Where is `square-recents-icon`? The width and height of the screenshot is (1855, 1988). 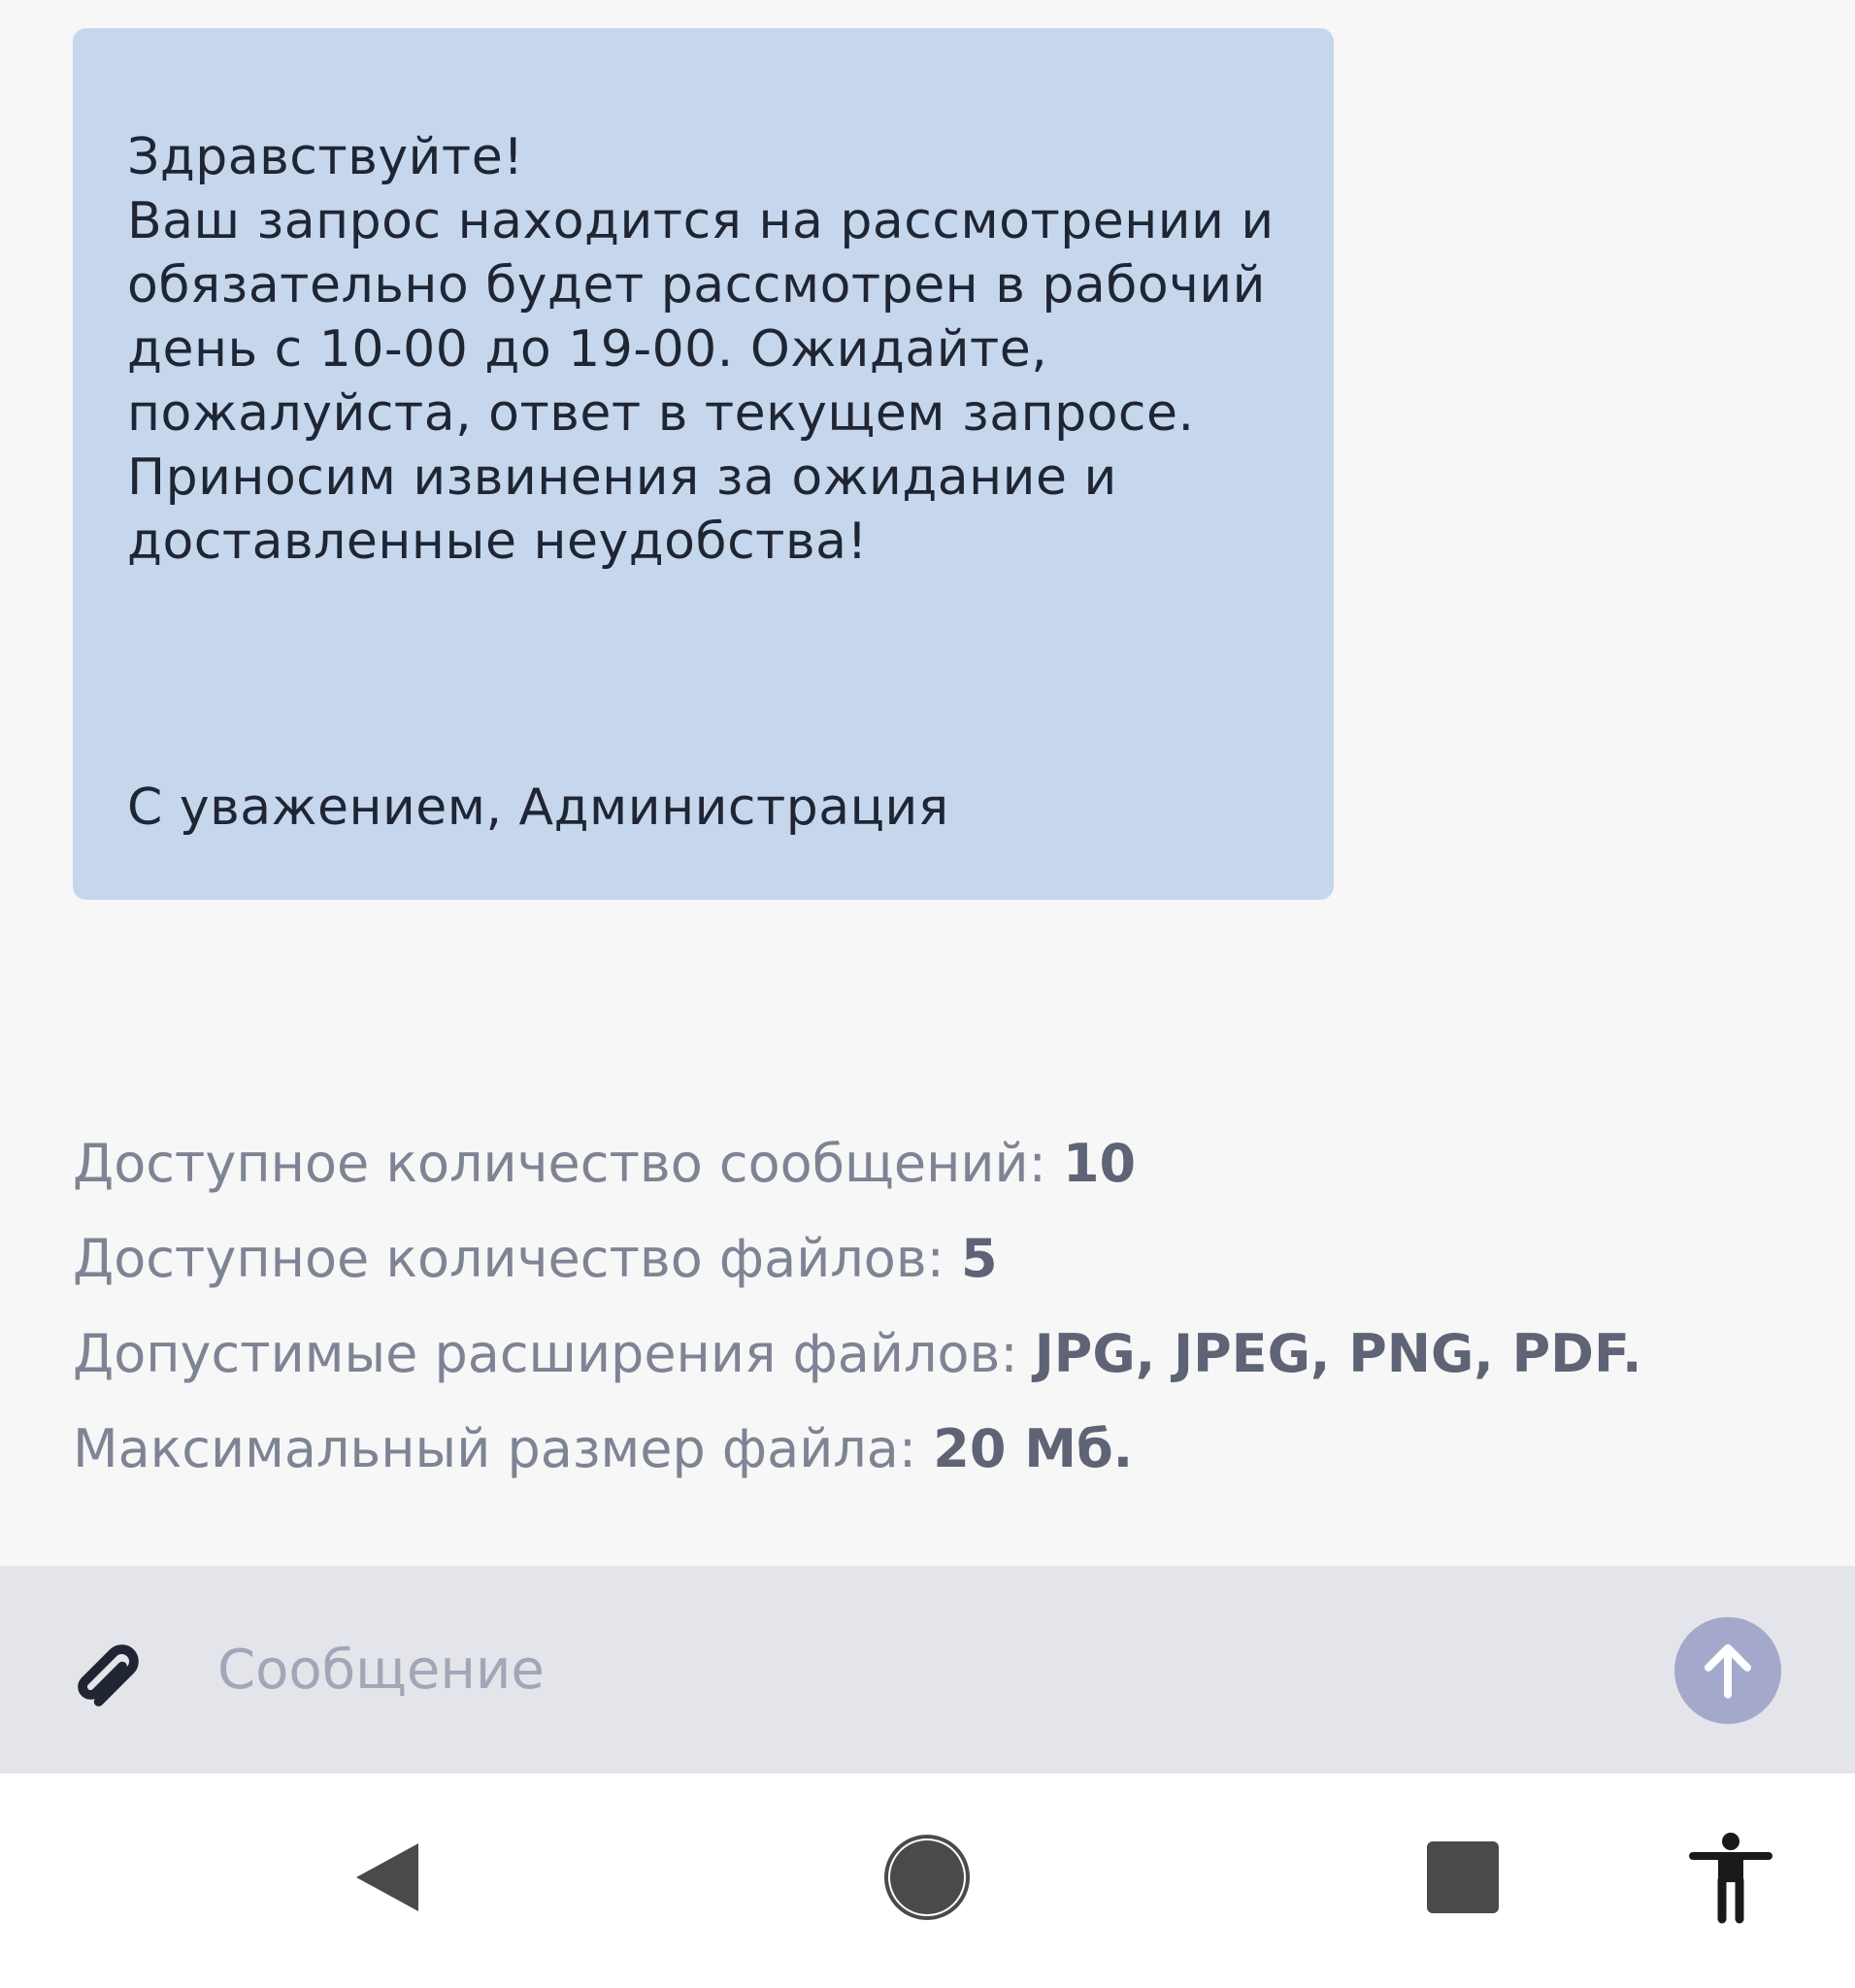
square-recents-icon is located at coordinates (1463, 1877).